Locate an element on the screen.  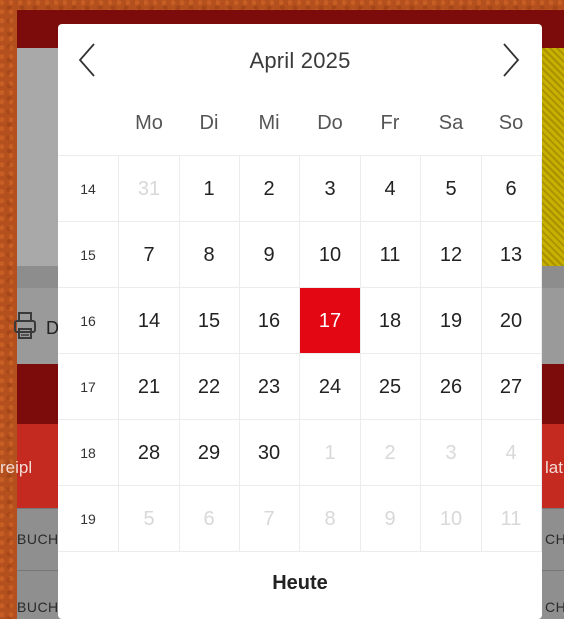
week-number: 14 is located at coordinates (88, 189).